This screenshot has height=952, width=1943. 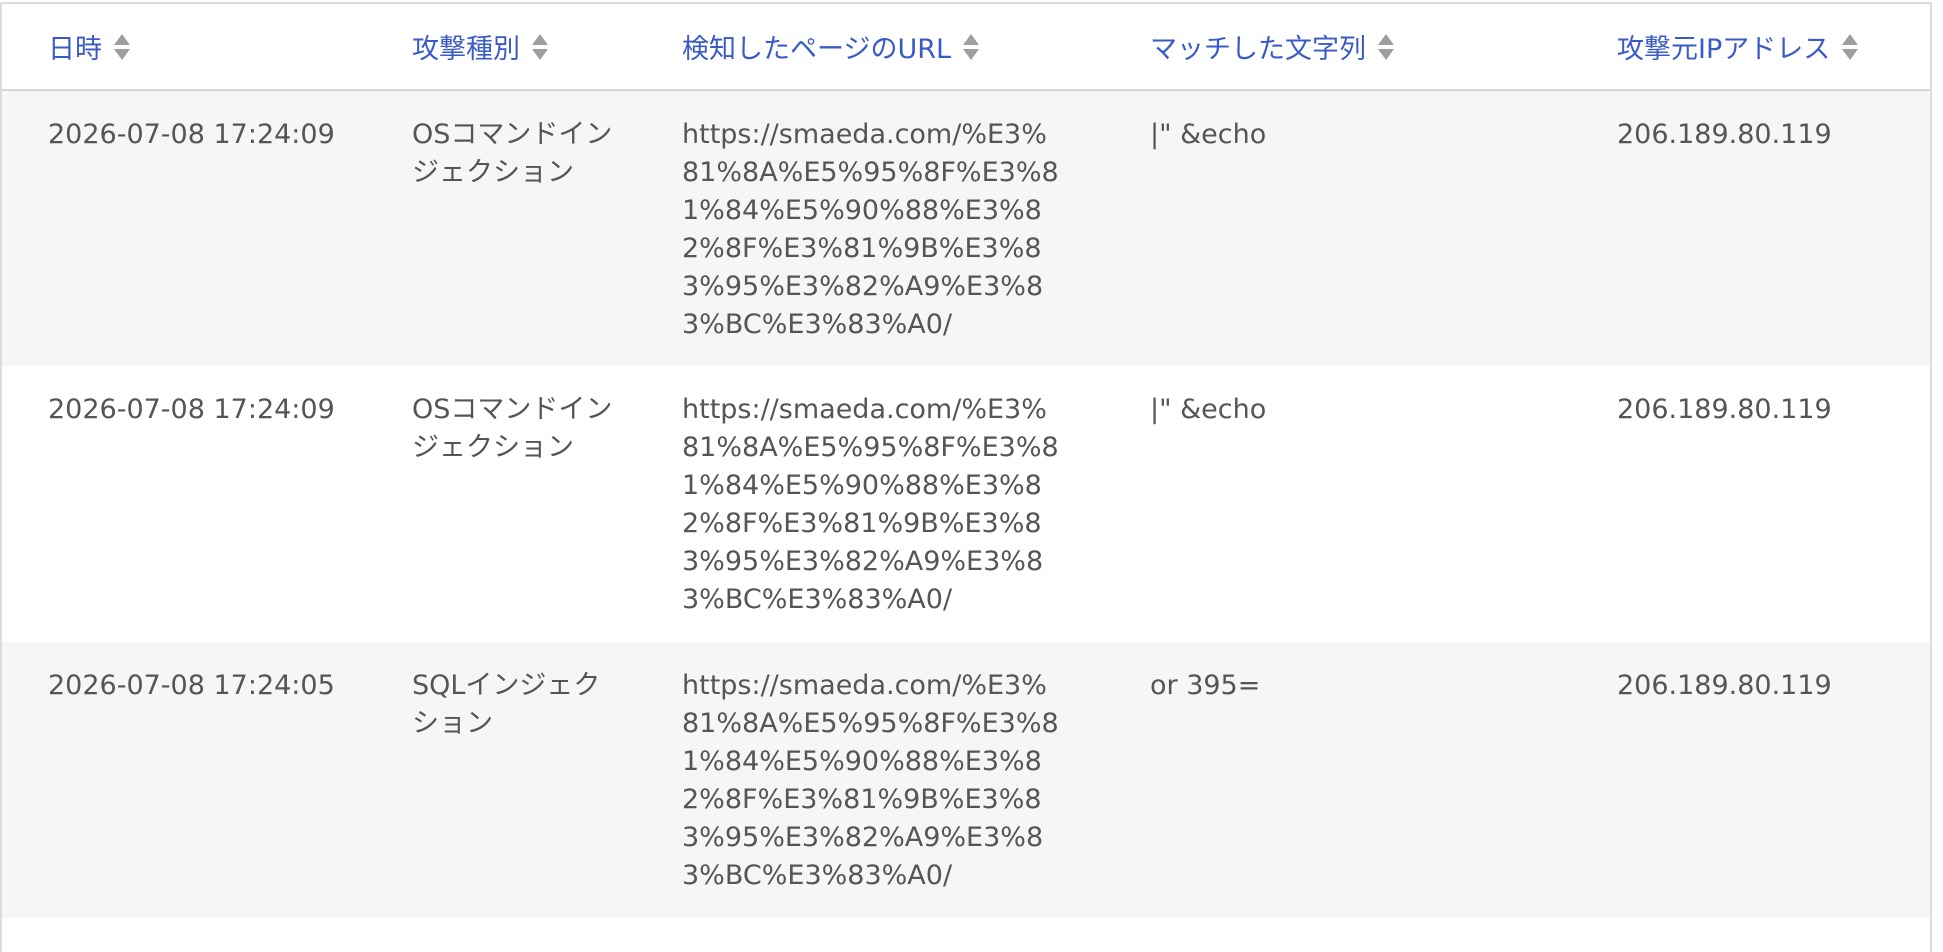 I want to click on column-header-url: 検知したページのURL, so click(x=870, y=47).